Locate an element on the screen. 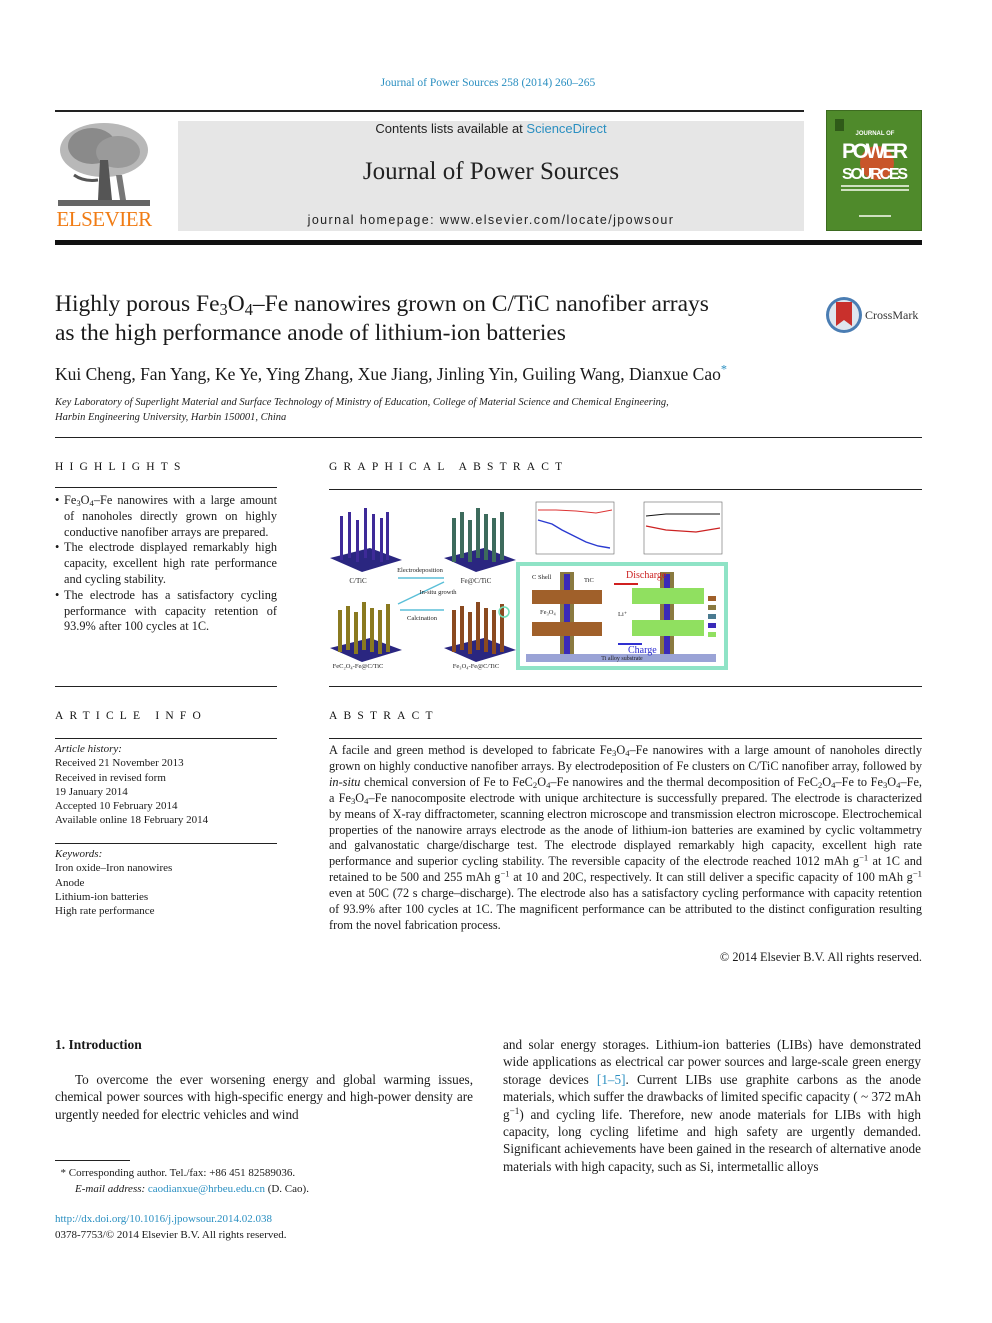  label-calcination: Calcination is located at coordinates (422, 618).